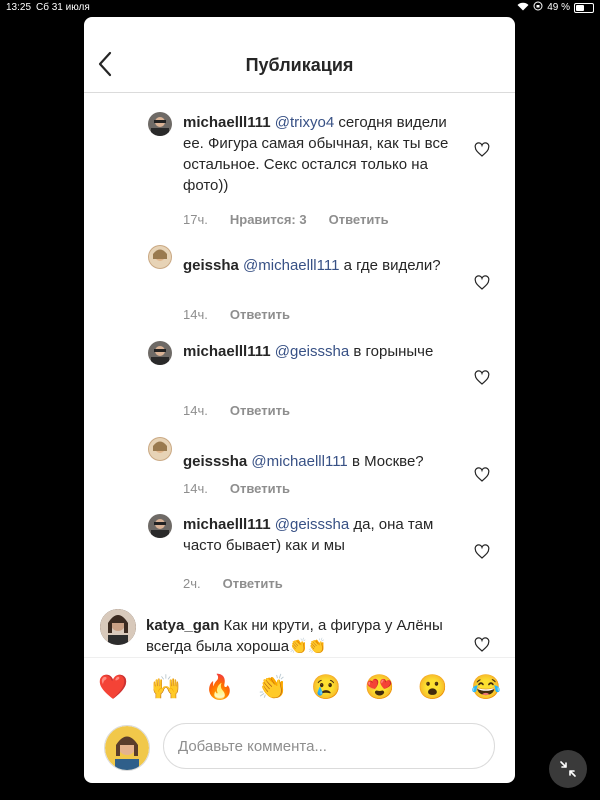  I want to click on status-bar: 13:25 Сб 31 июля 49 %, so click(300, 8).